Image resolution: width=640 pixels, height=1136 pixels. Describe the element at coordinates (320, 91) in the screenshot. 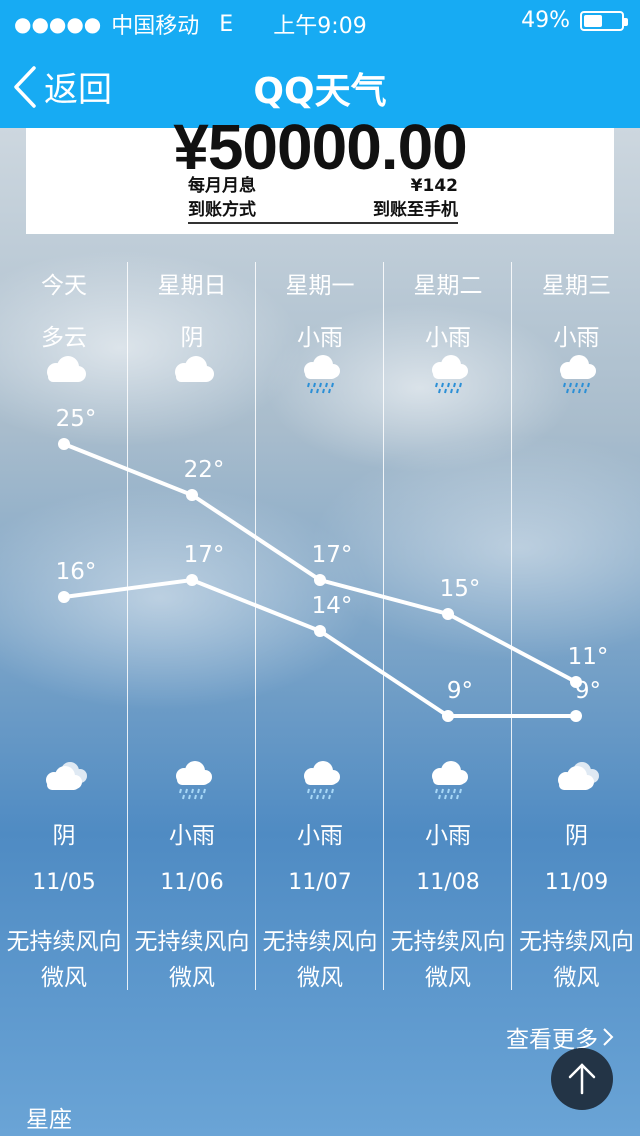

I see `page-title: QQ天气` at that location.